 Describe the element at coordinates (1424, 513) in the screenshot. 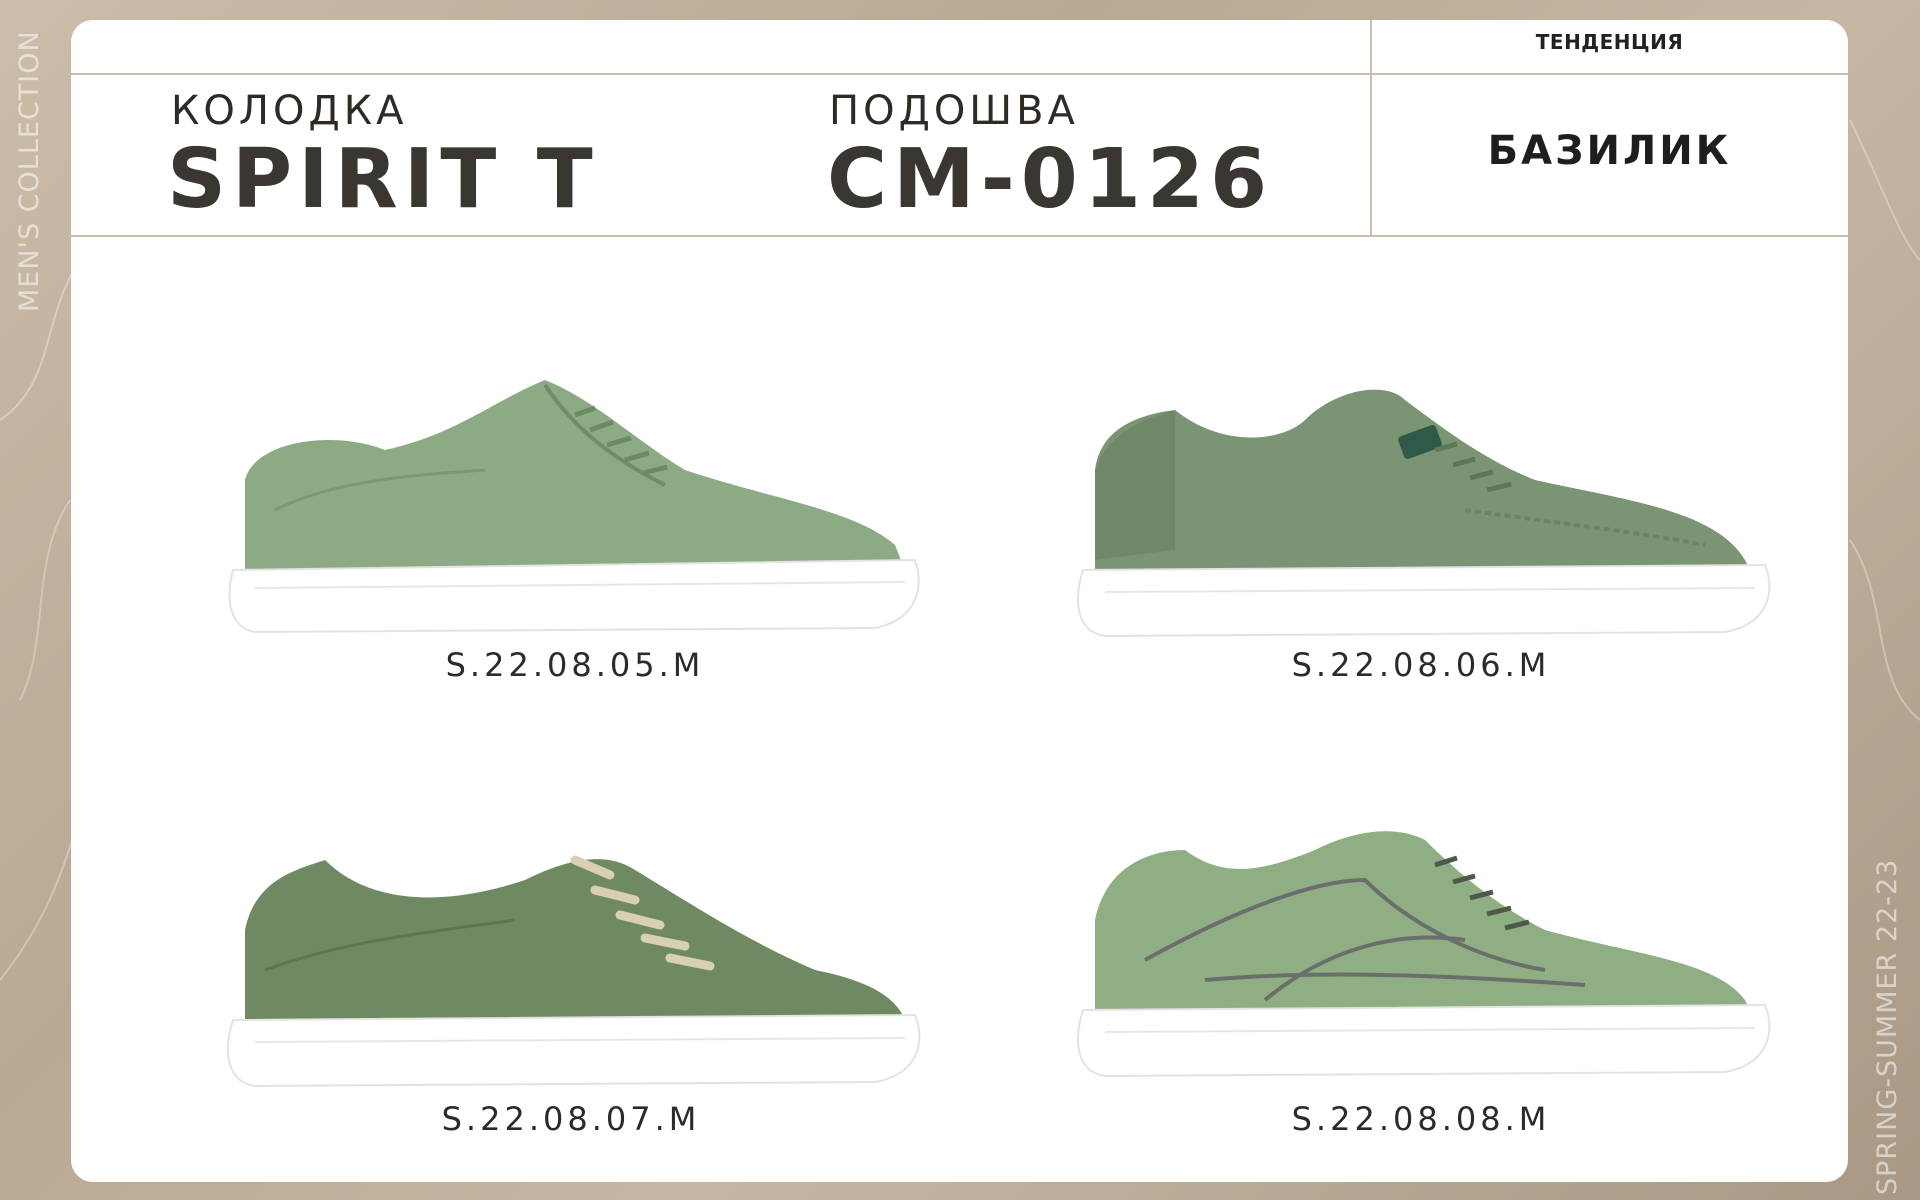

I see `sneaker-leather-image` at that location.